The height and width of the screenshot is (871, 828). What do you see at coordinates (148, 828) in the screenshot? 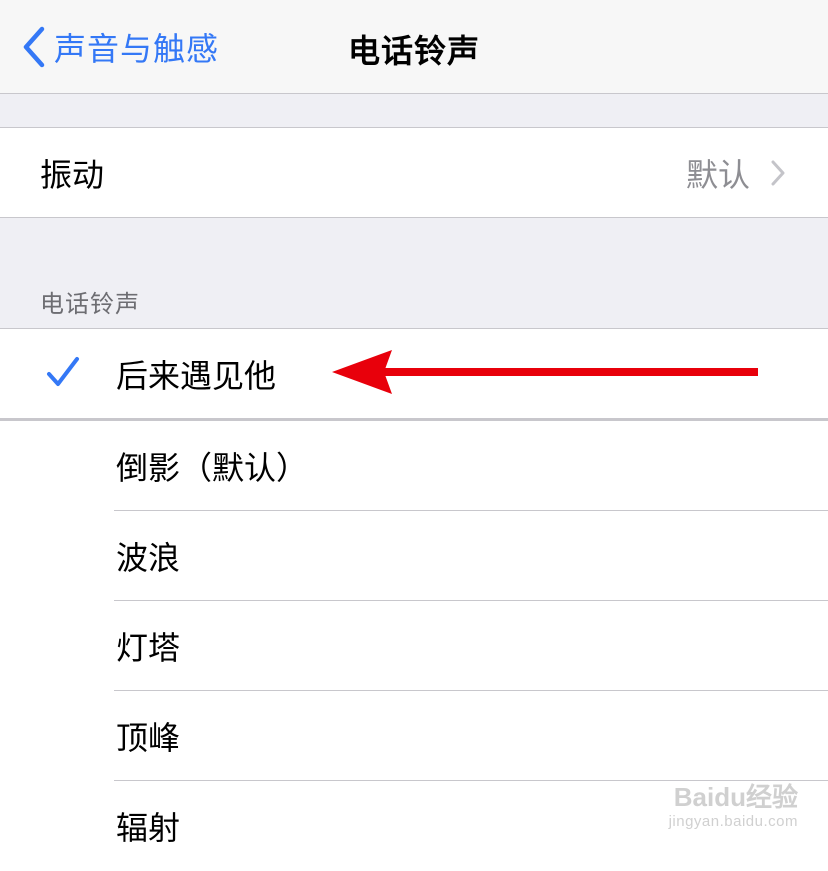
I see `ringtone-label: 辐射` at bounding box center [148, 828].